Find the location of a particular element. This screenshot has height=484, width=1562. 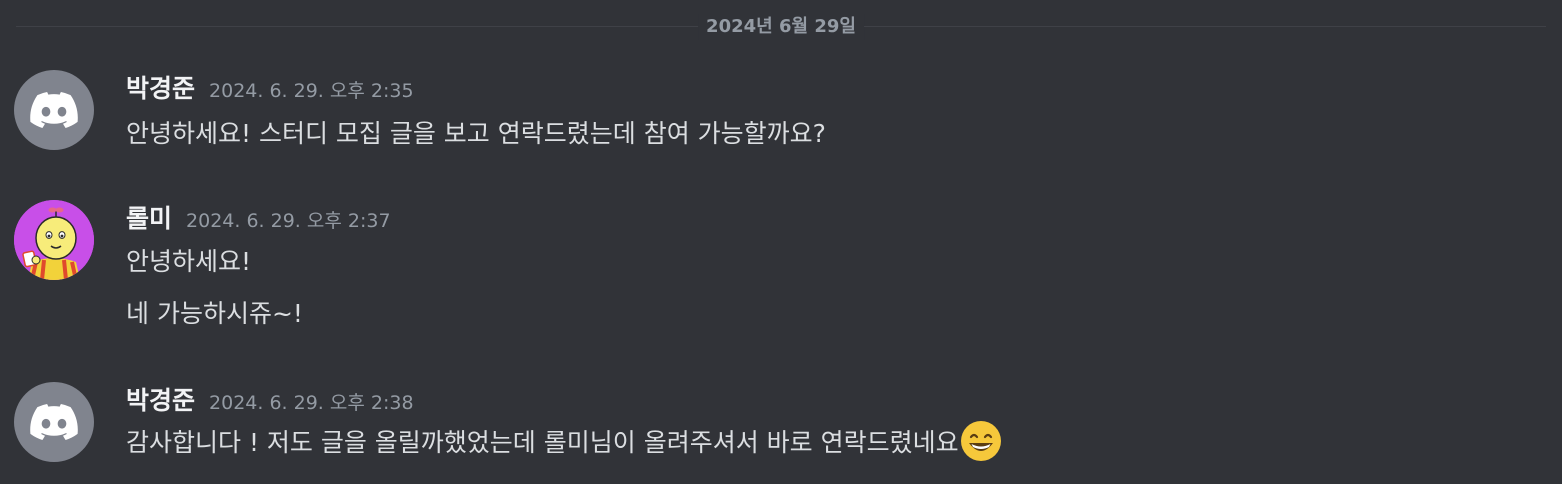

timestamp: 2024. 6. 29. 오후 2:37 is located at coordinates (288, 221).